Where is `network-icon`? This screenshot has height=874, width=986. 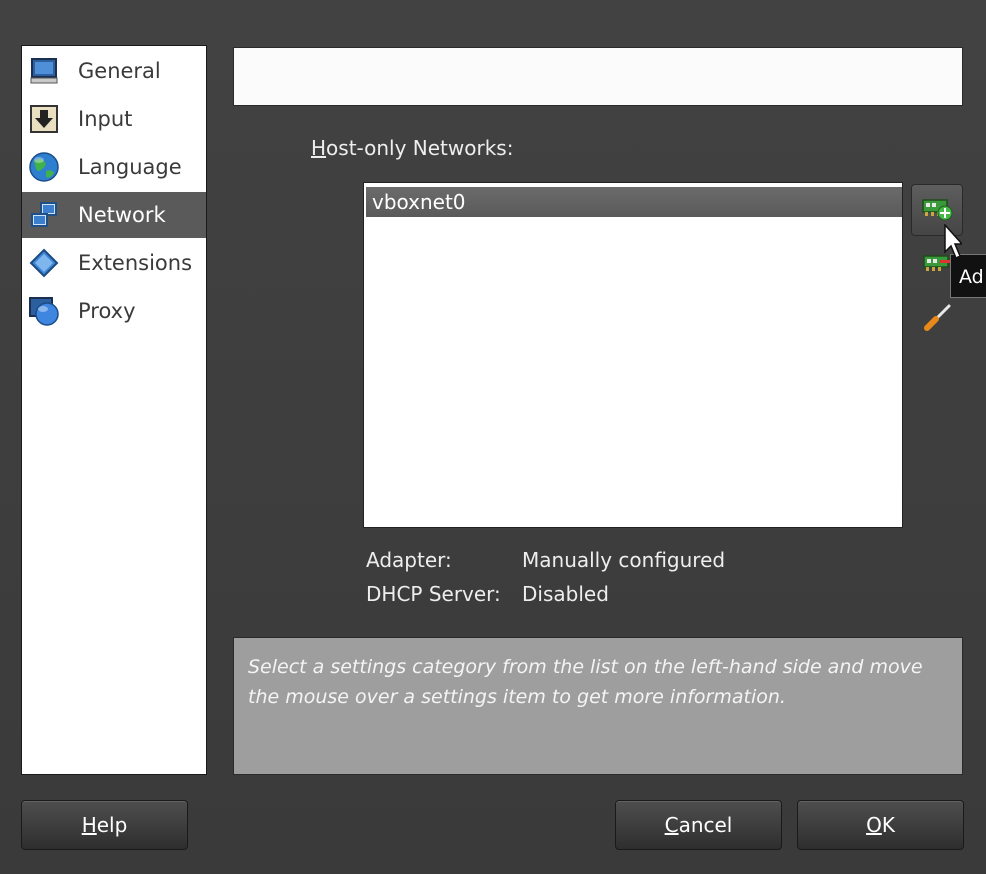 network-icon is located at coordinates (44, 215).